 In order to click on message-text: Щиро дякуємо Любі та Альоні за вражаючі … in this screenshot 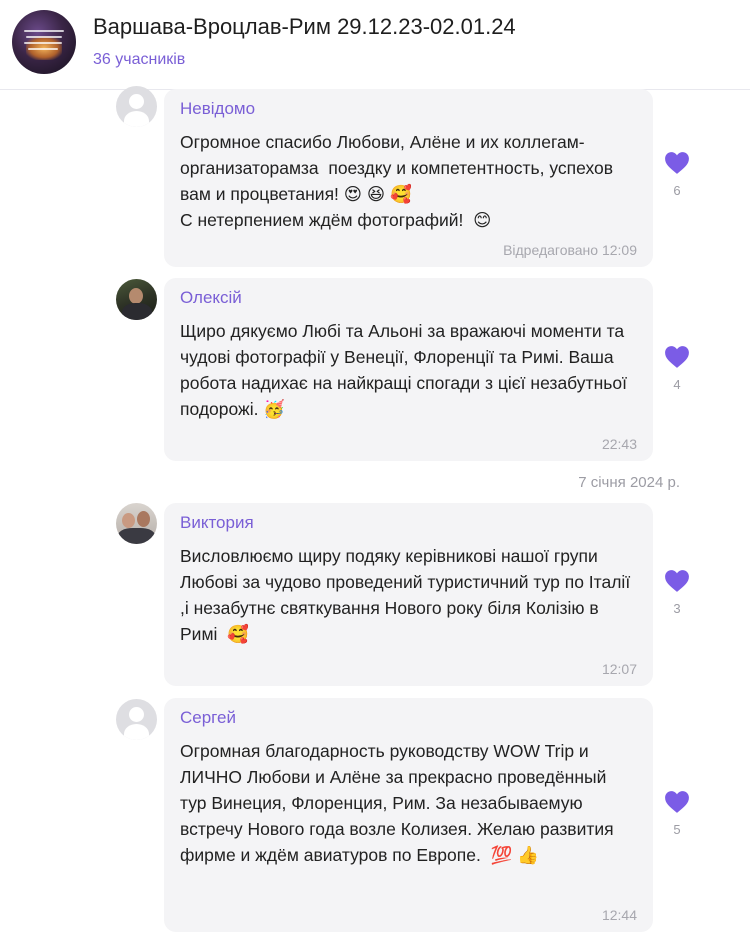, I will do `click(406, 370)`.